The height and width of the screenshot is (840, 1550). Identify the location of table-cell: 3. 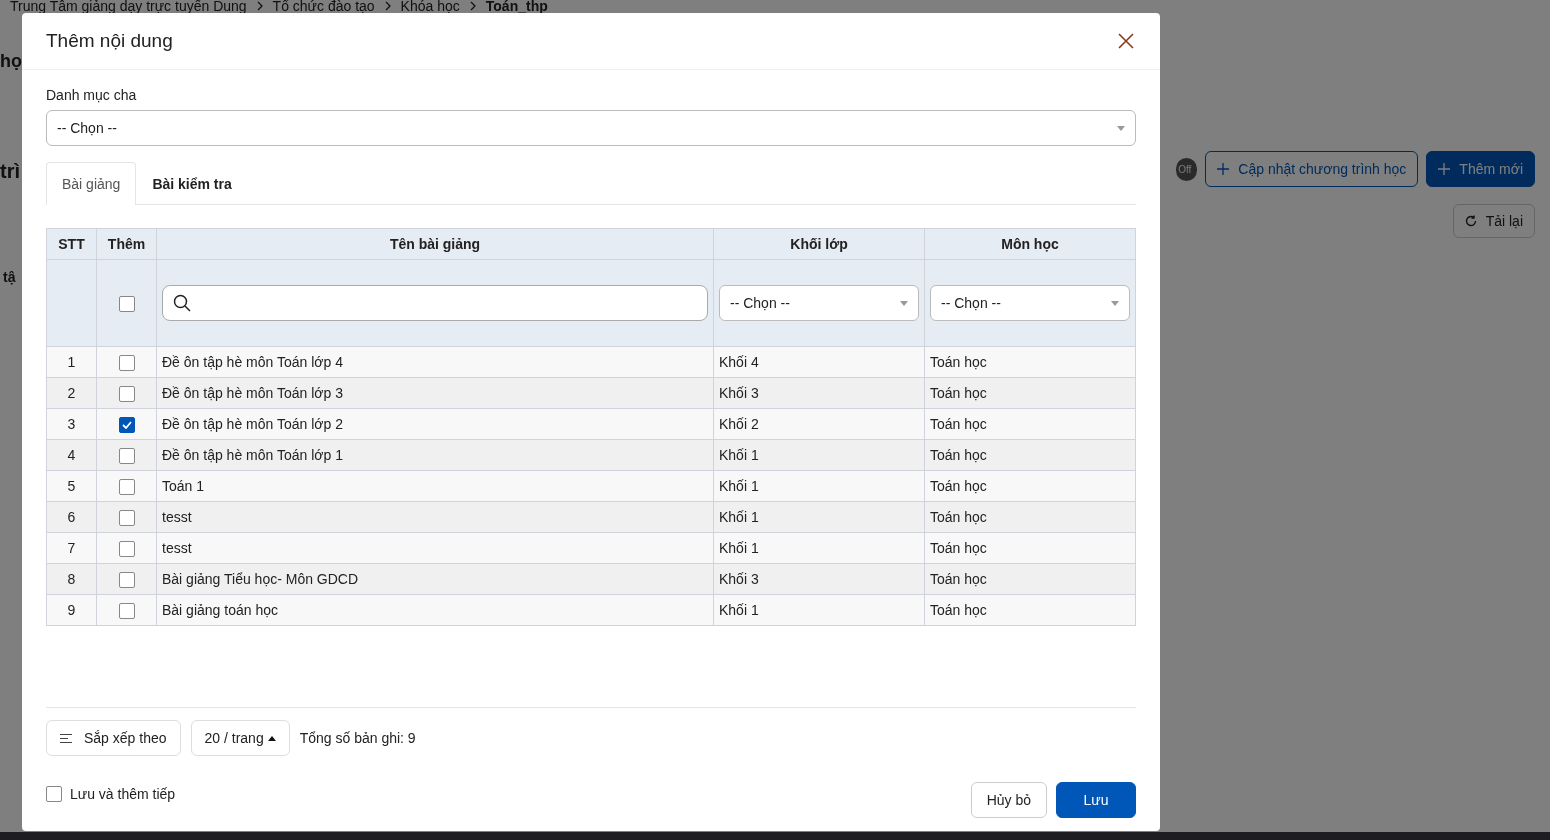
(71, 424).